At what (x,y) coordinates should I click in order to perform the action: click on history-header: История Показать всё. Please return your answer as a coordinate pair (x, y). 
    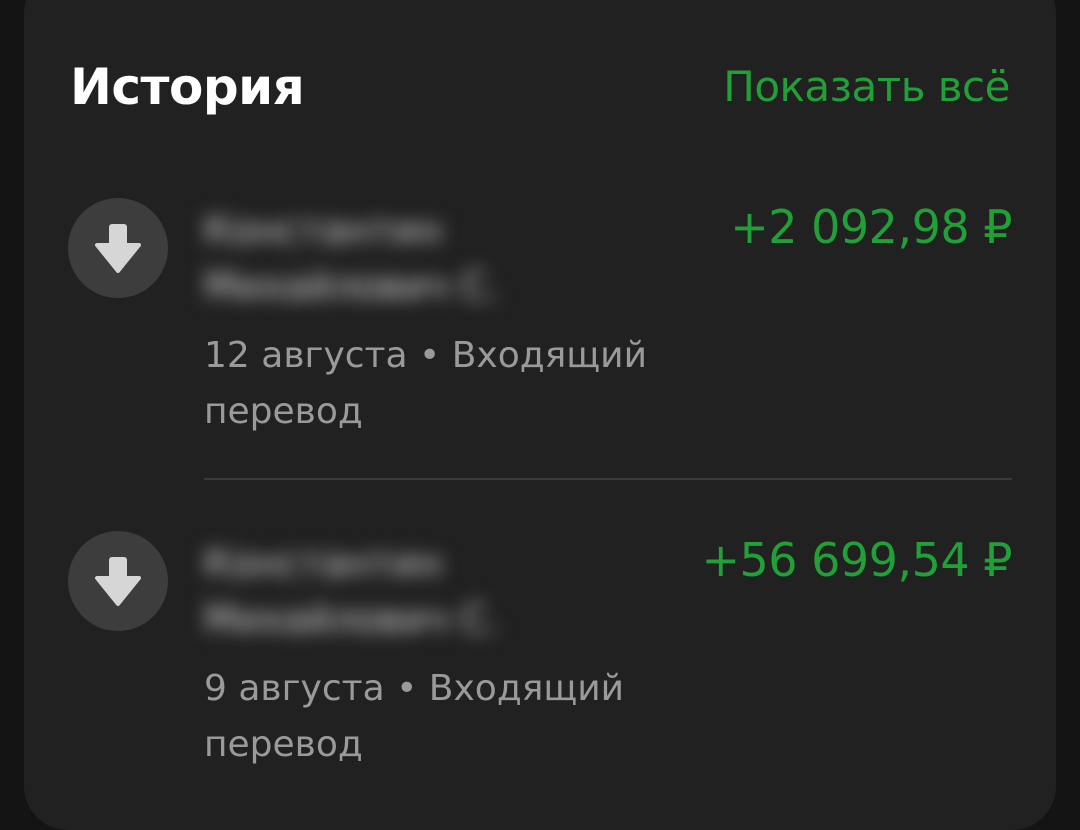
    Looking at the image, I should click on (540, 93).